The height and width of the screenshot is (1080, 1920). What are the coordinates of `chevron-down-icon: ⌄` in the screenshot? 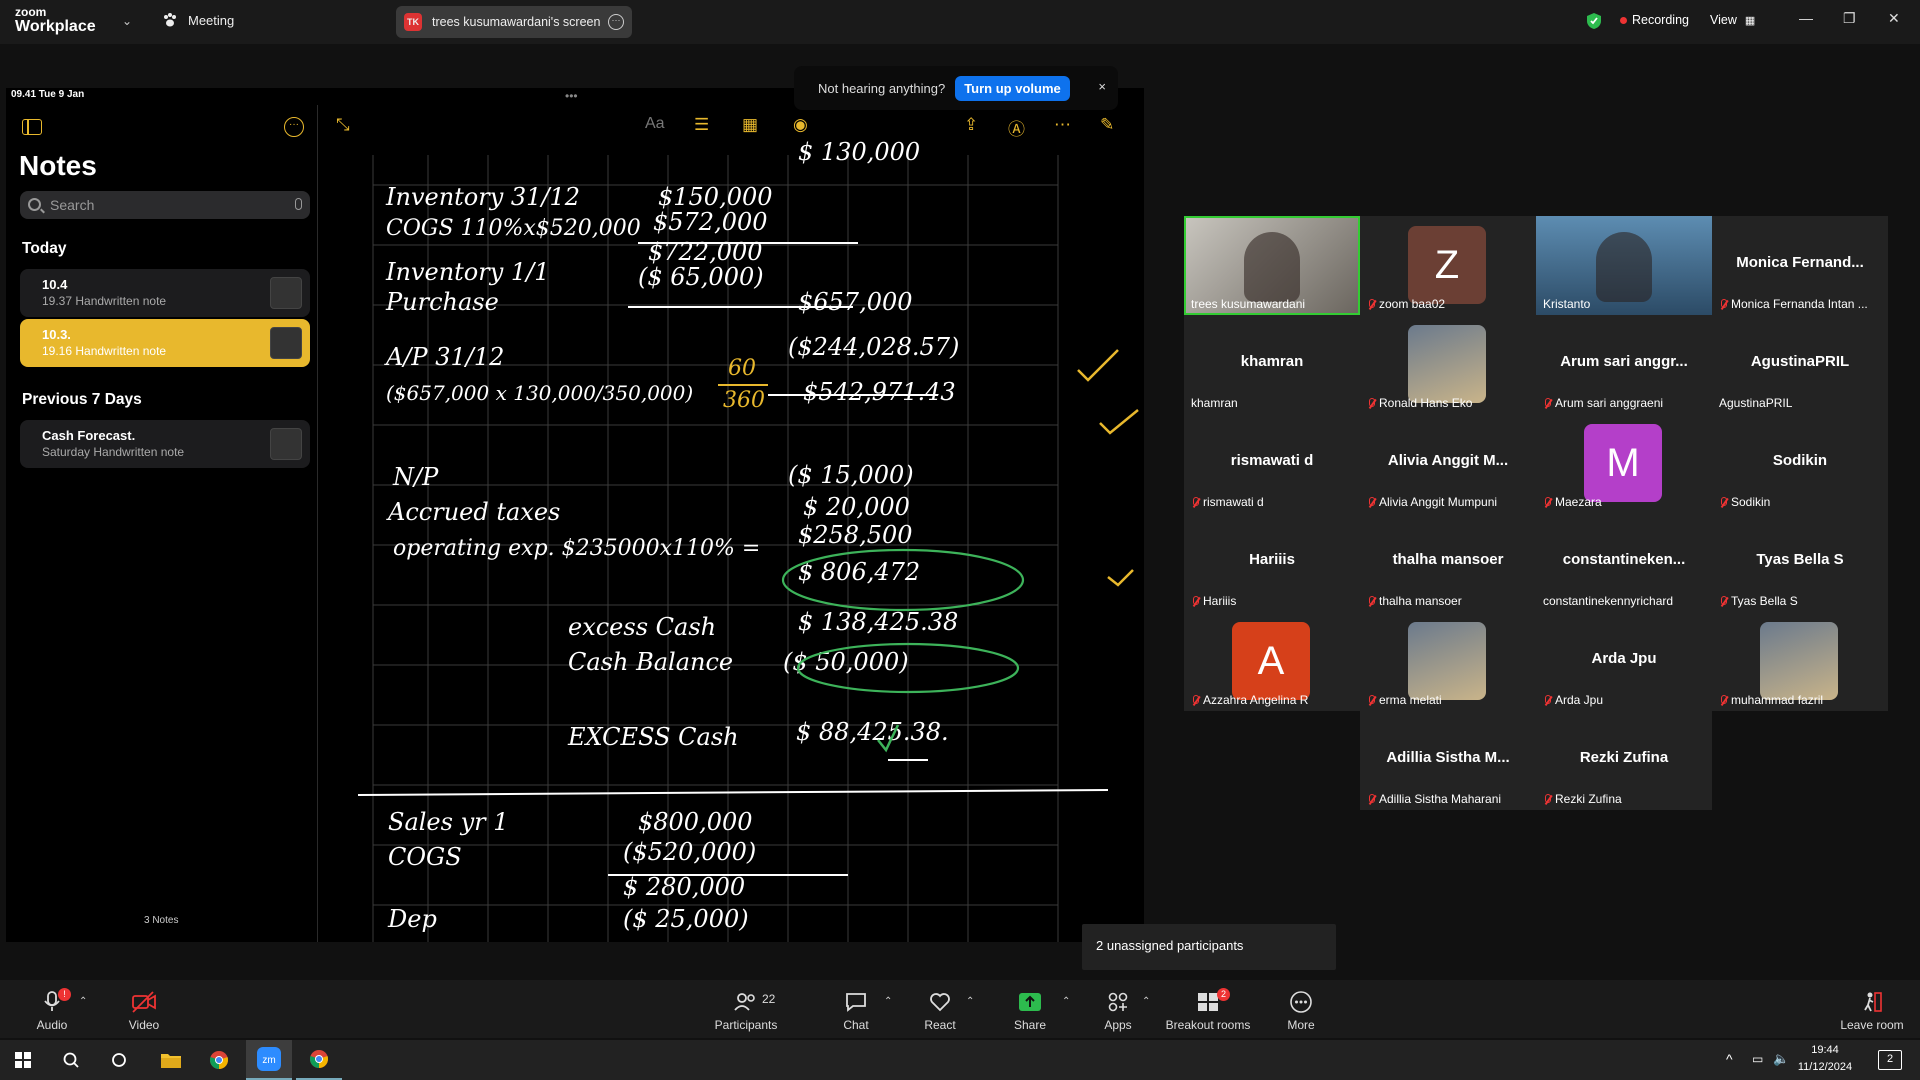 It's located at (127, 21).